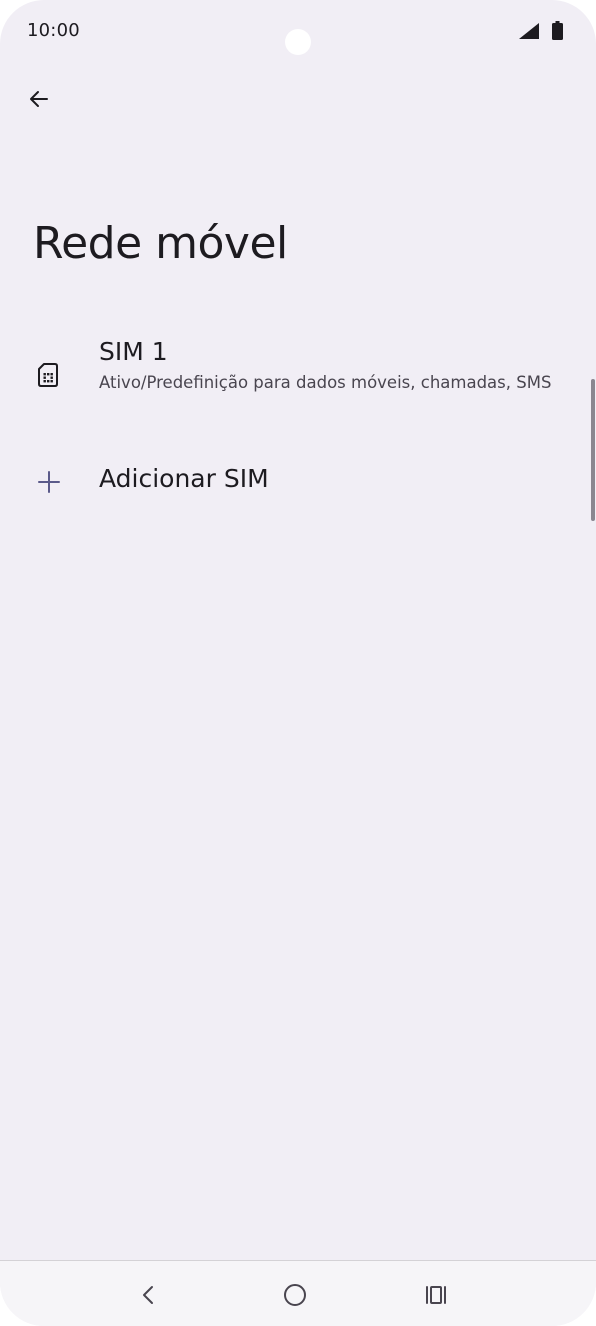 The height and width of the screenshot is (1326, 596). Describe the element at coordinates (53, 30) in the screenshot. I see `status-time: 10:00` at that location.